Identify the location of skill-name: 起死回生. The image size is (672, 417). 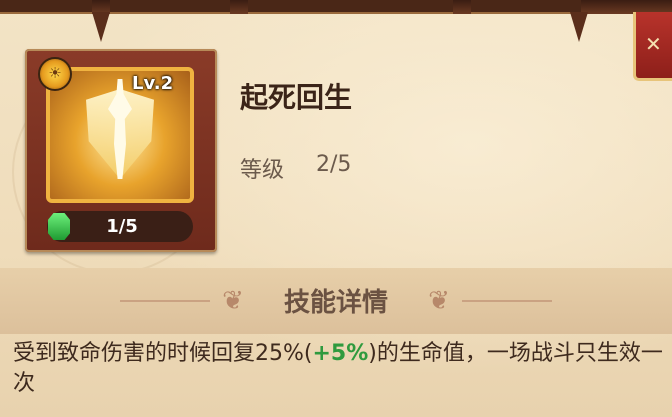
(296, 97).